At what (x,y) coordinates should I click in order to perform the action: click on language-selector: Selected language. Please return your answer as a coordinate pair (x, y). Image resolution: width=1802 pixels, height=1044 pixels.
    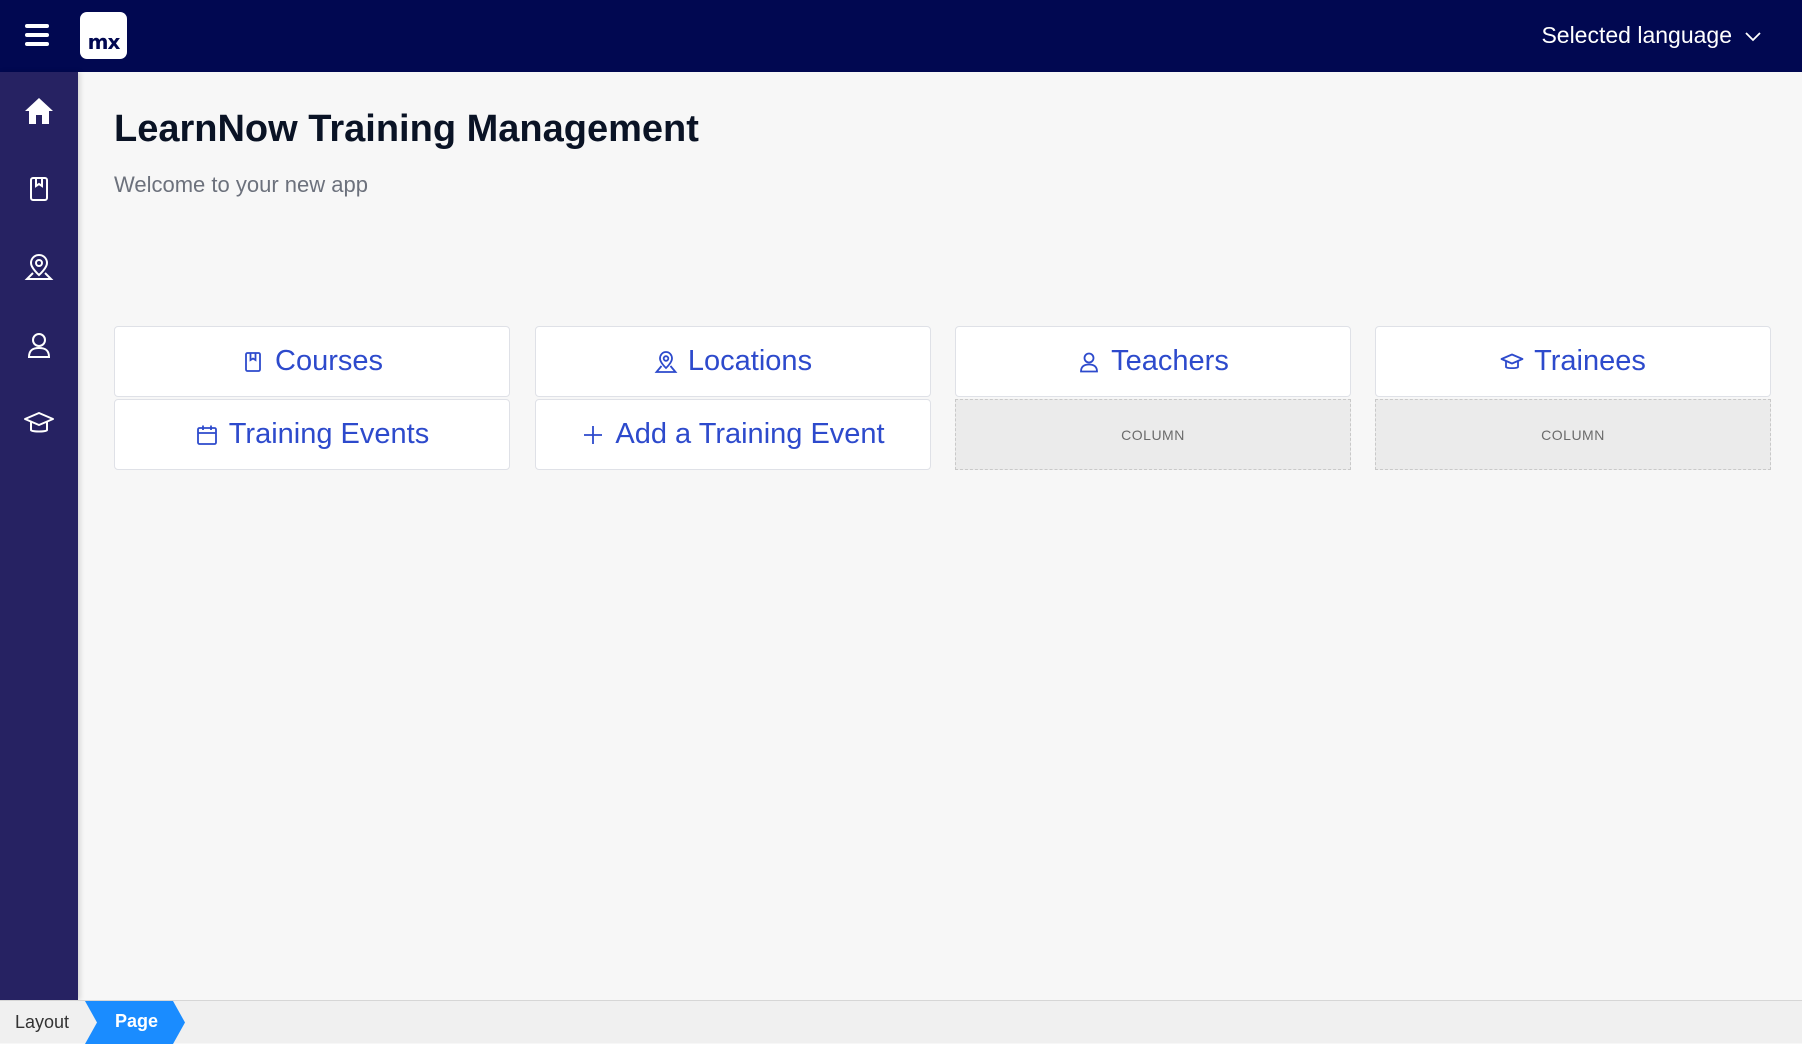
    Looking at the image, I should click on (1651, 35).